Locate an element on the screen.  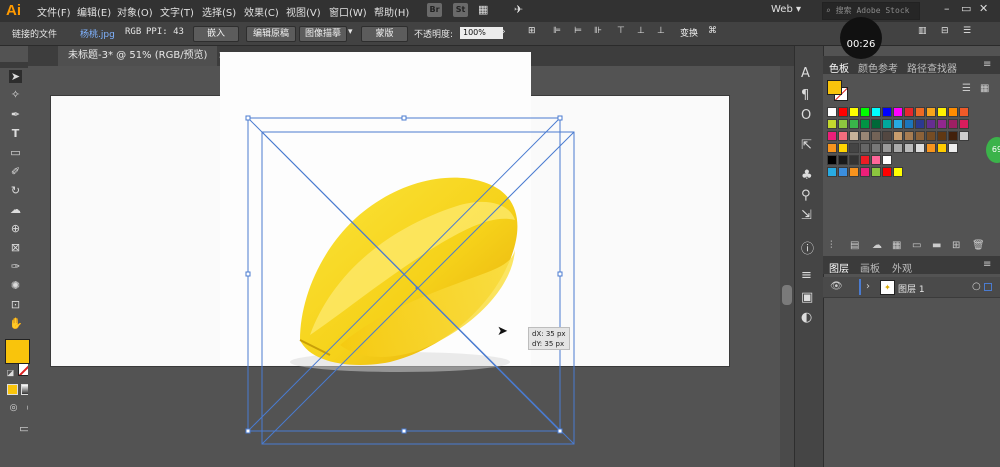
new-swatch-group-icon: ▭ is located at coordinates (916, 245).